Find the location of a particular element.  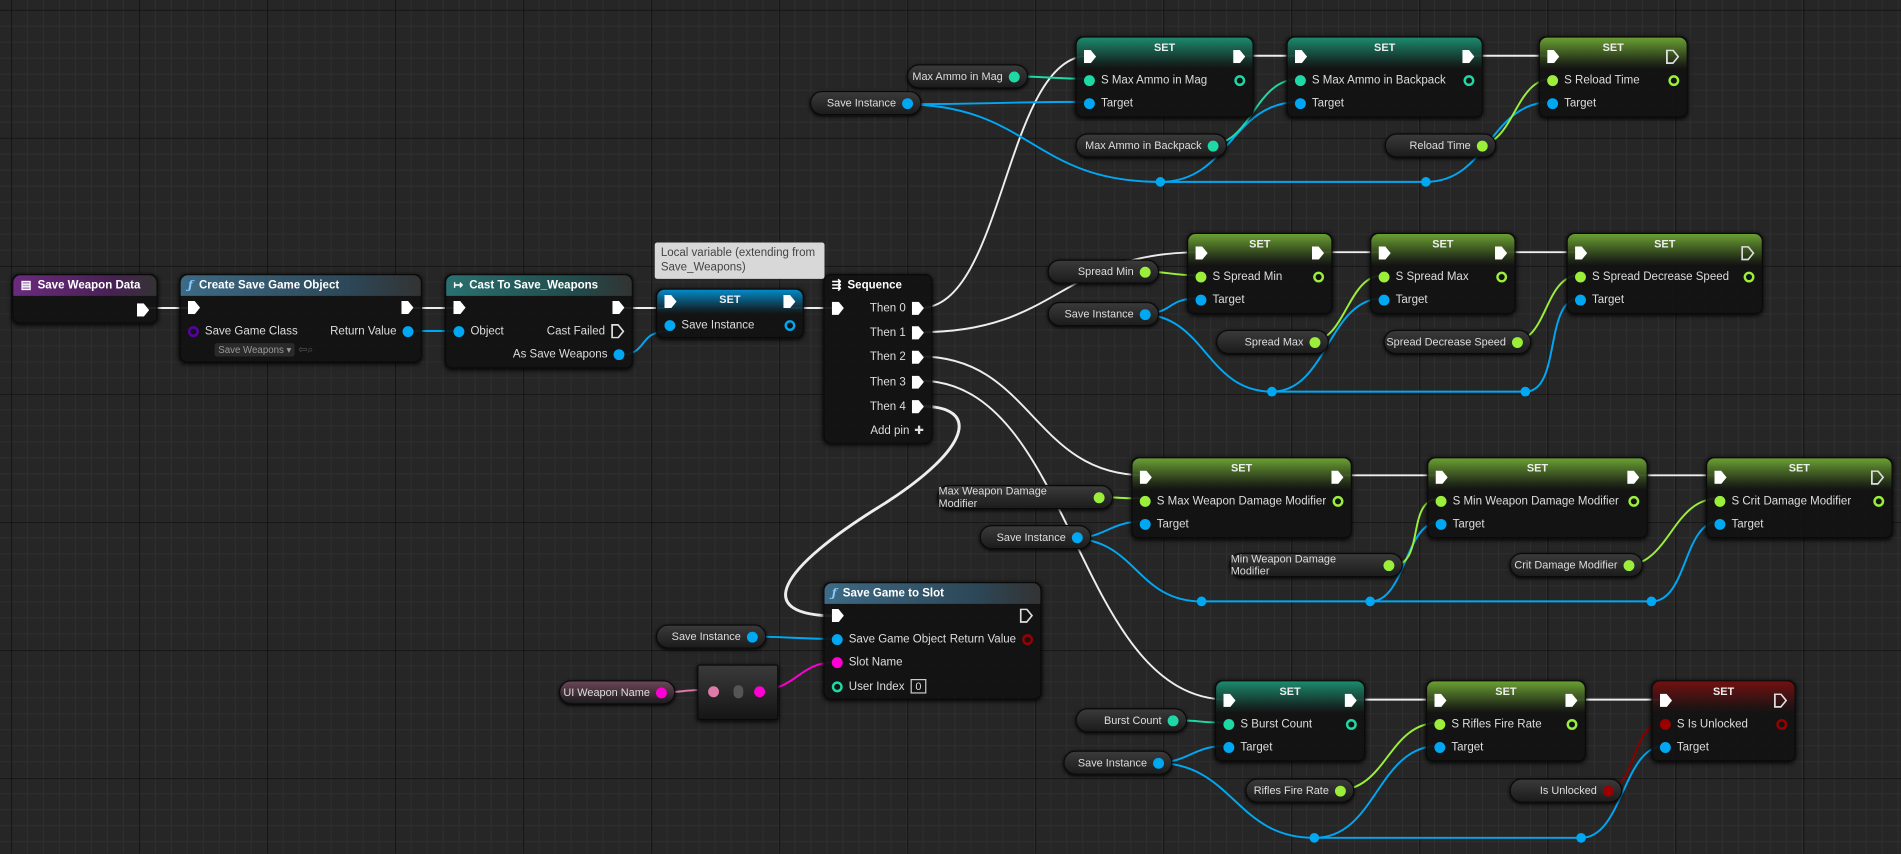

set-s-spread-decrease-speed-node: SET S Spread Decrease Speed Target is located at coordinates (1664, 273).